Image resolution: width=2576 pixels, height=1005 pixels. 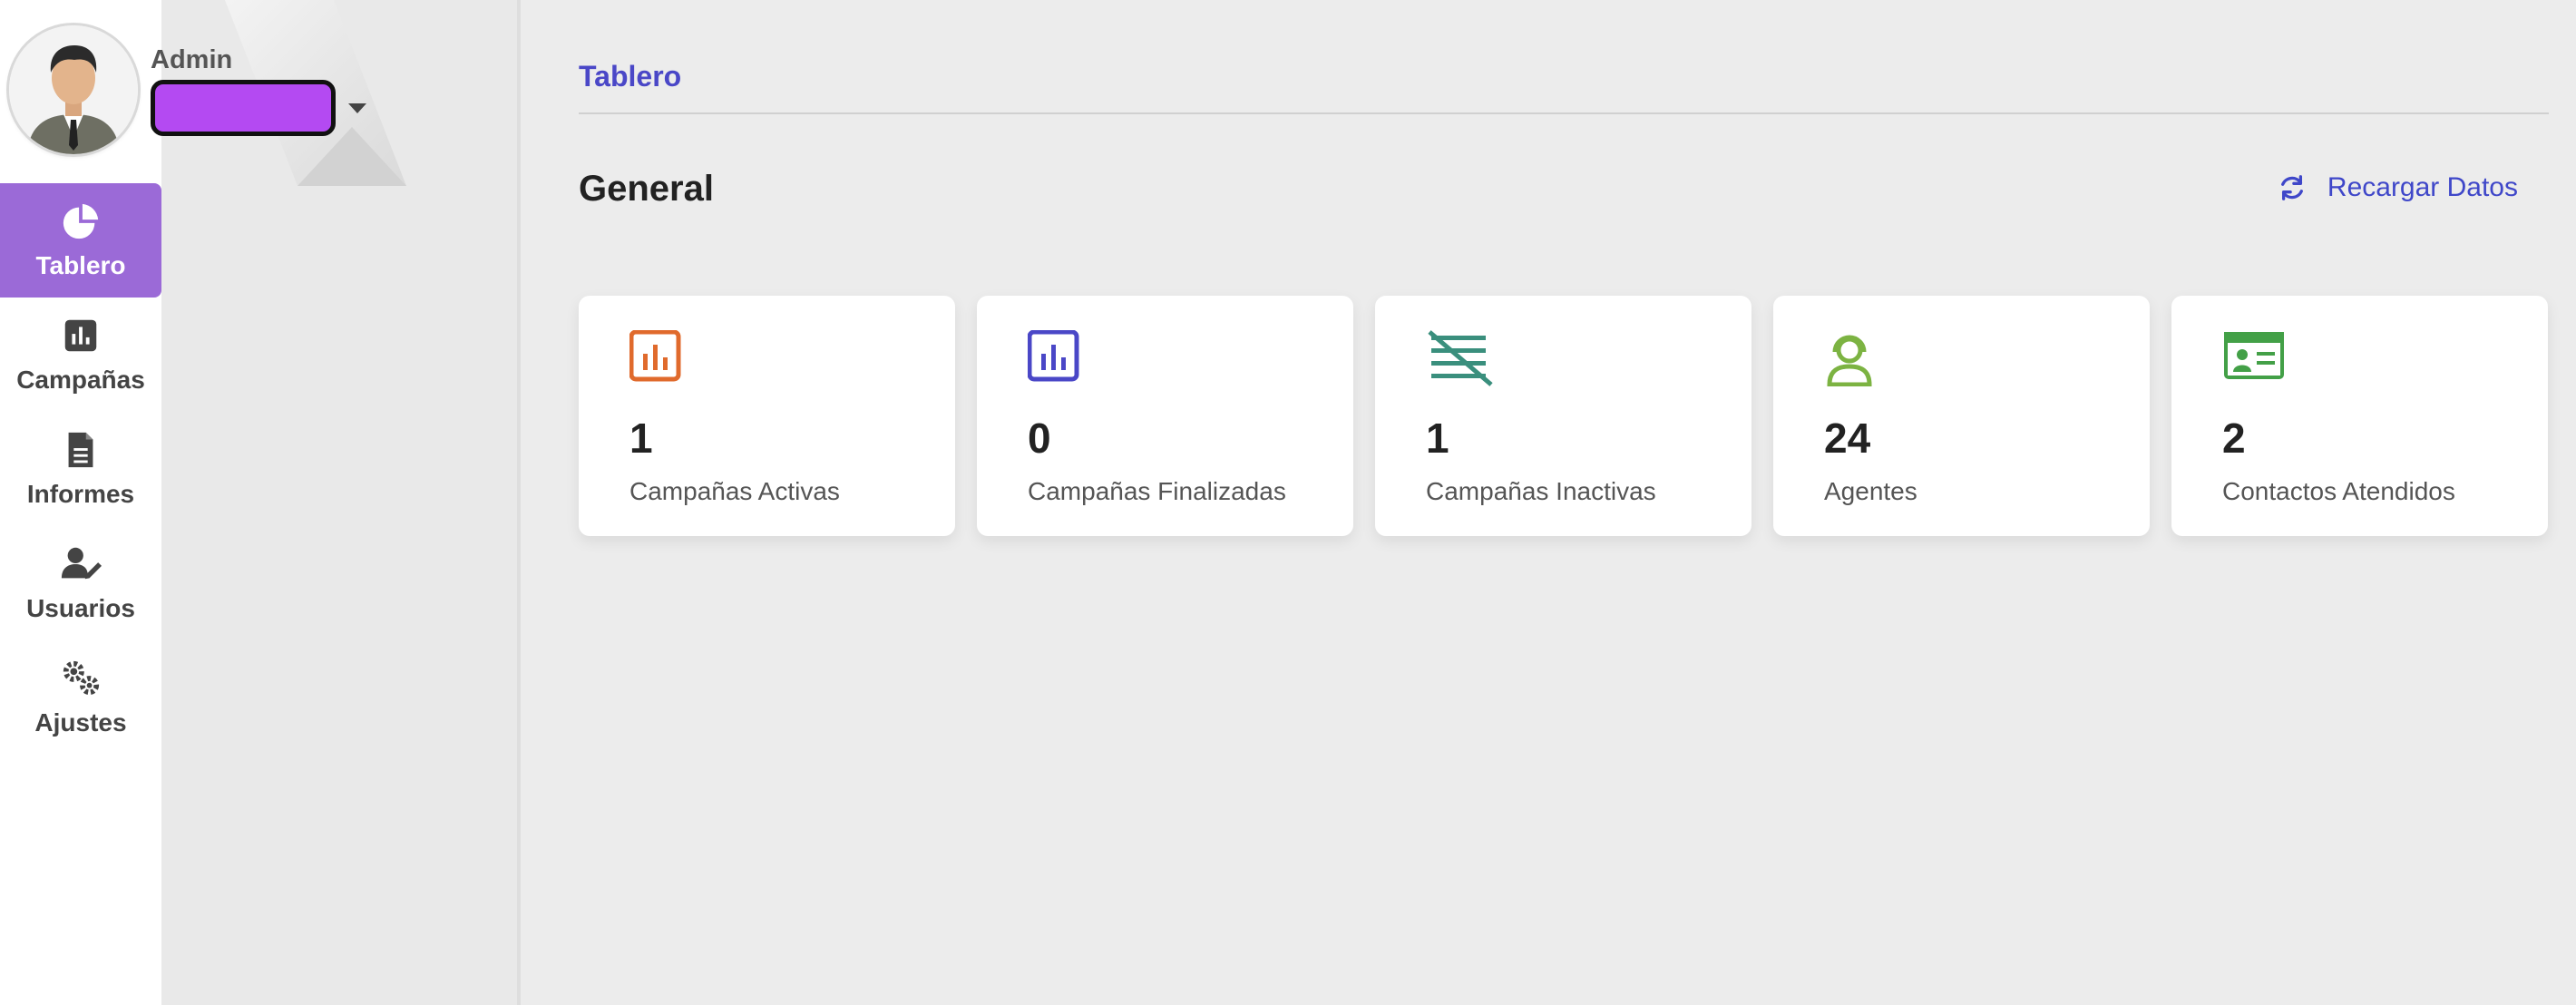 I want to click on divider, so click(x=1564, y=113).